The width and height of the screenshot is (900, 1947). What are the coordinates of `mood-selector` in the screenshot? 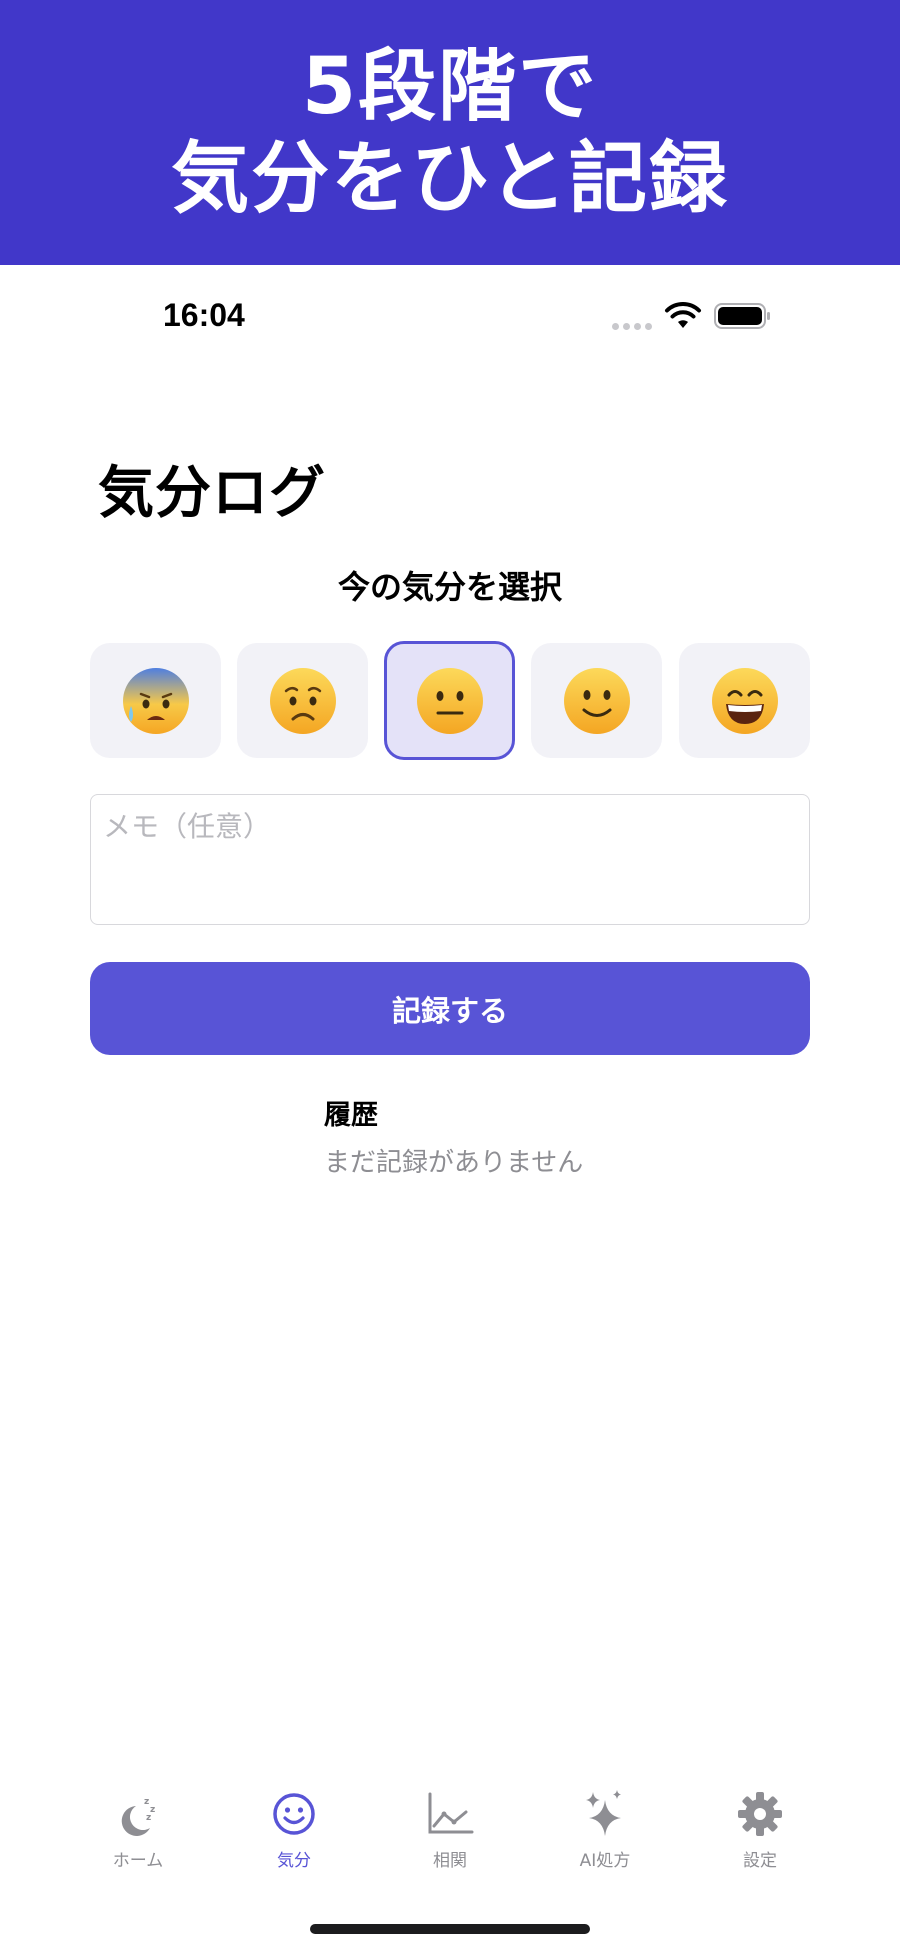 It's located at (450, 700).